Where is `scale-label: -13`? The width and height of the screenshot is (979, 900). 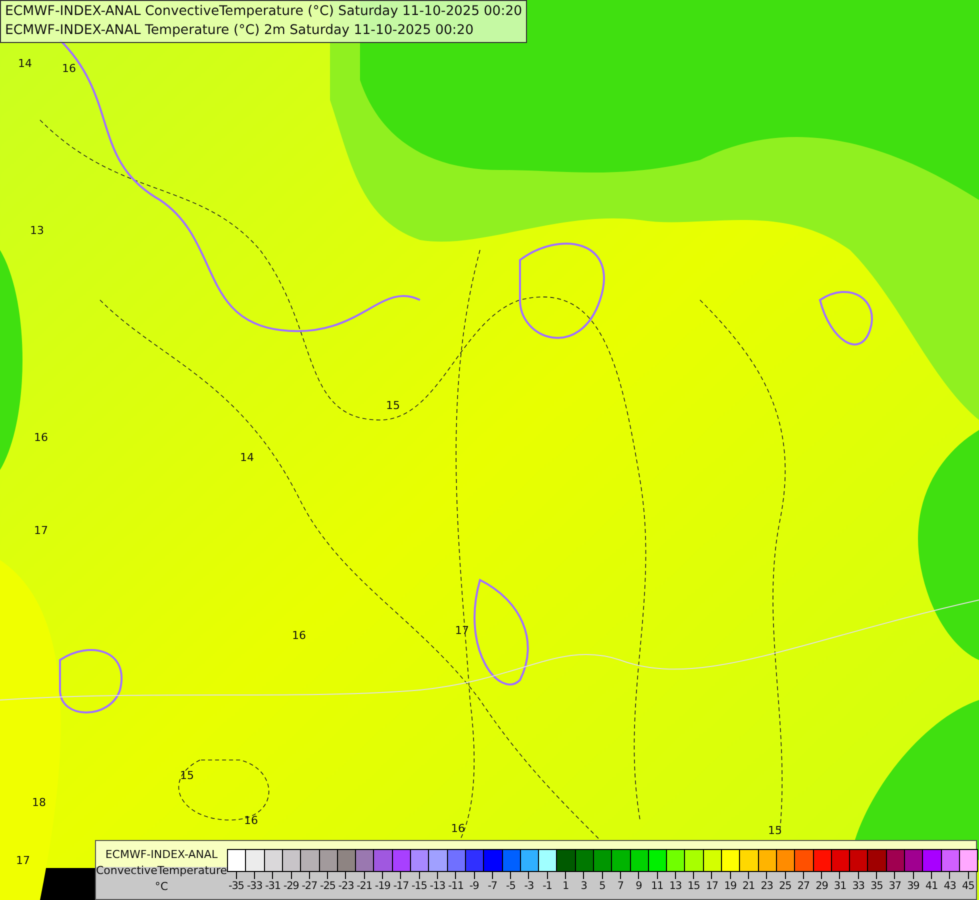 scale-label: -13 is located at coordinates (438, 886).